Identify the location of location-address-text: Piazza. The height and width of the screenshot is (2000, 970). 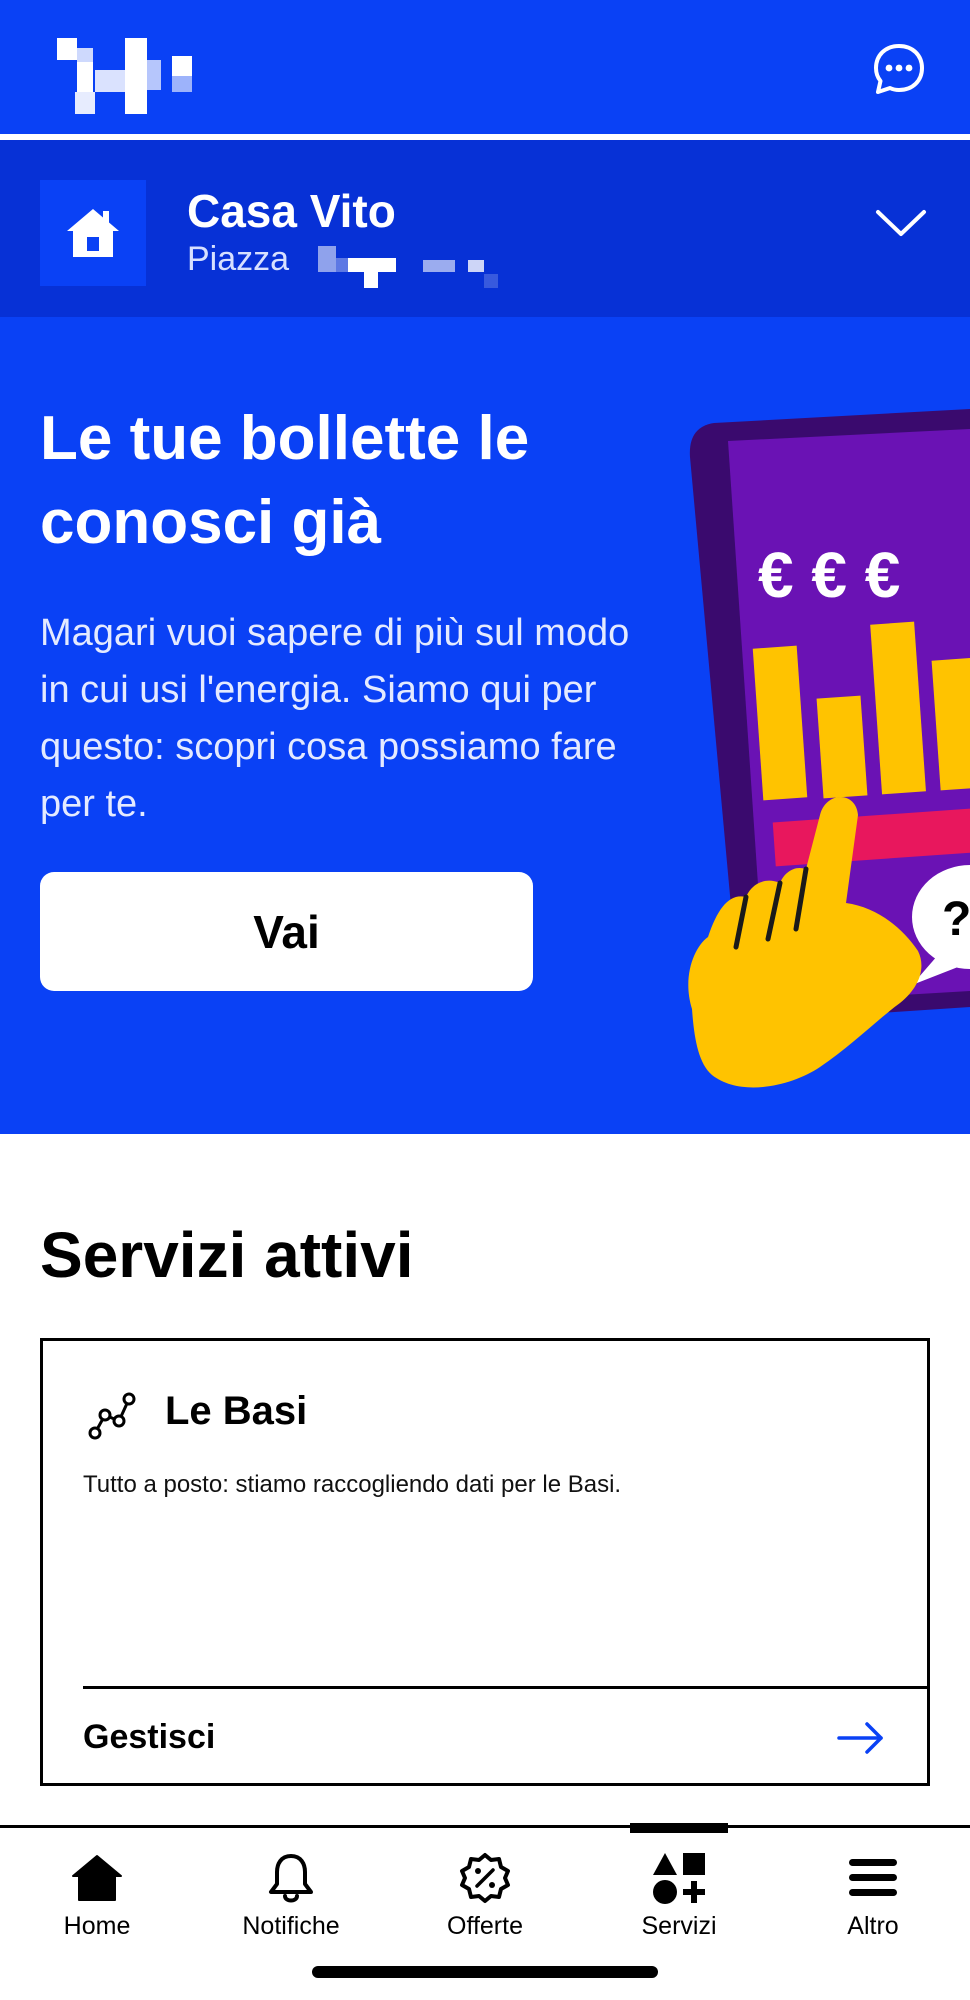
(238, 259).